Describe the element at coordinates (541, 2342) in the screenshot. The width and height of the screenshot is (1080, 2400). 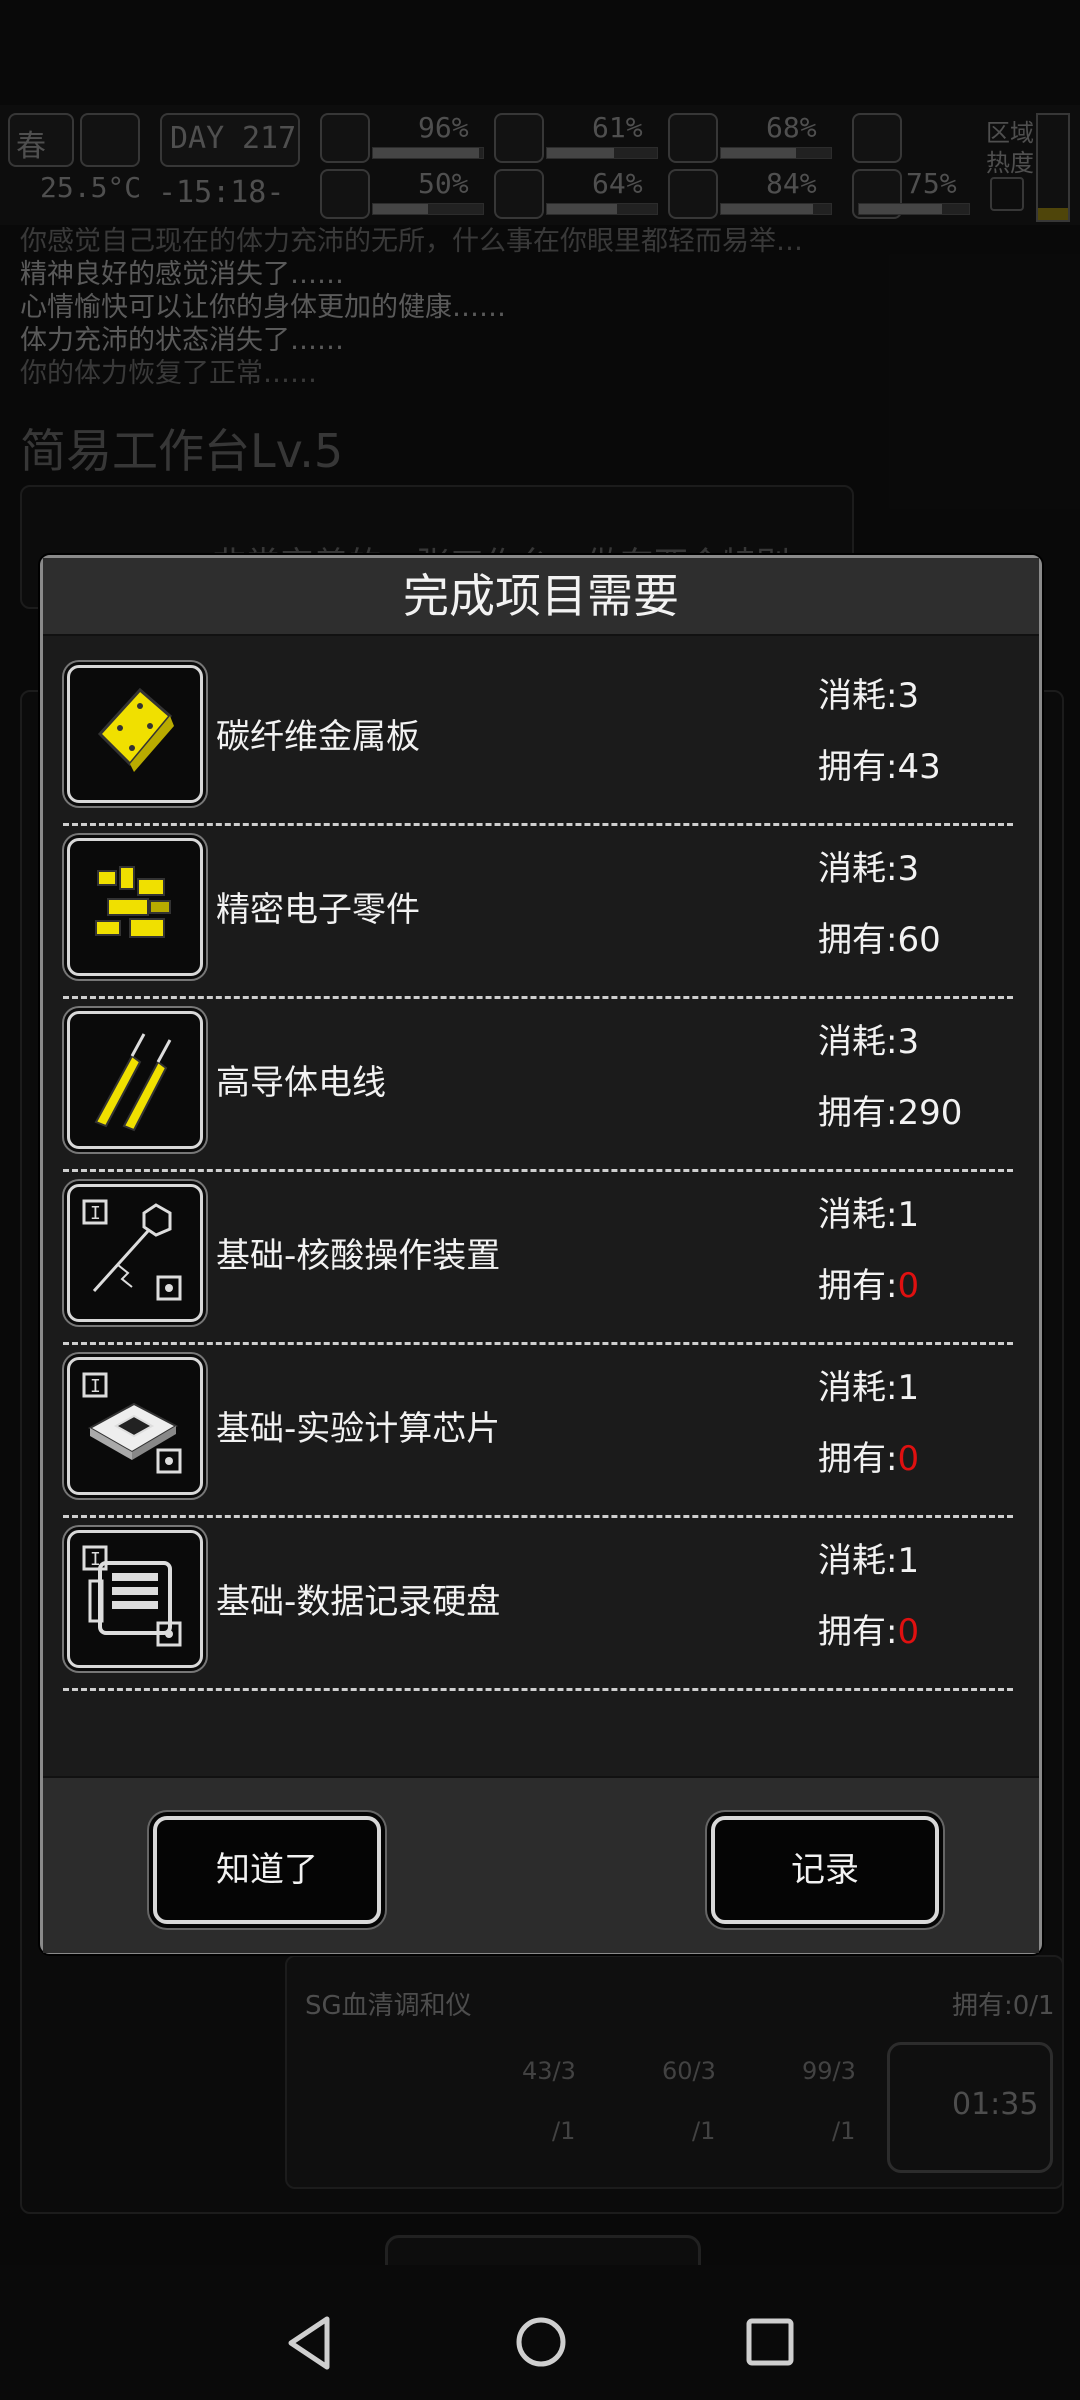
I see `home-icon` at that location.